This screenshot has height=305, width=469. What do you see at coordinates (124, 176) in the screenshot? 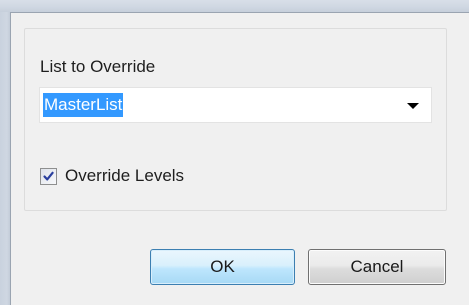
I see `override-levels-label: Override Levels` at bounding box center [124, 176].